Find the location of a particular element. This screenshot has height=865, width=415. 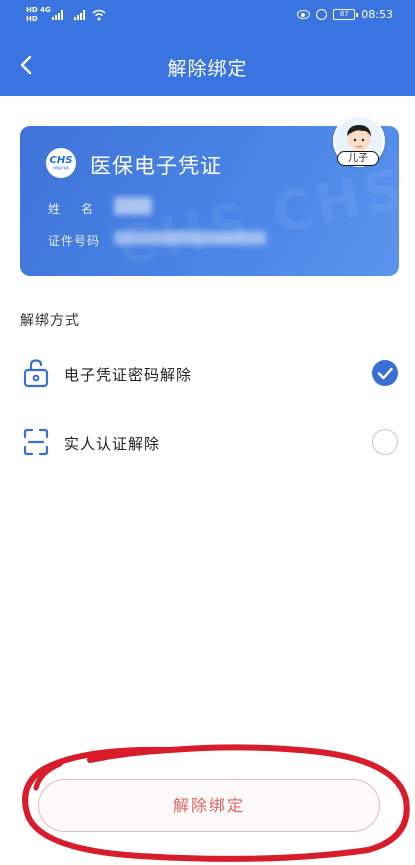

battery-icon: 87 is located at coordinates (346, 14).